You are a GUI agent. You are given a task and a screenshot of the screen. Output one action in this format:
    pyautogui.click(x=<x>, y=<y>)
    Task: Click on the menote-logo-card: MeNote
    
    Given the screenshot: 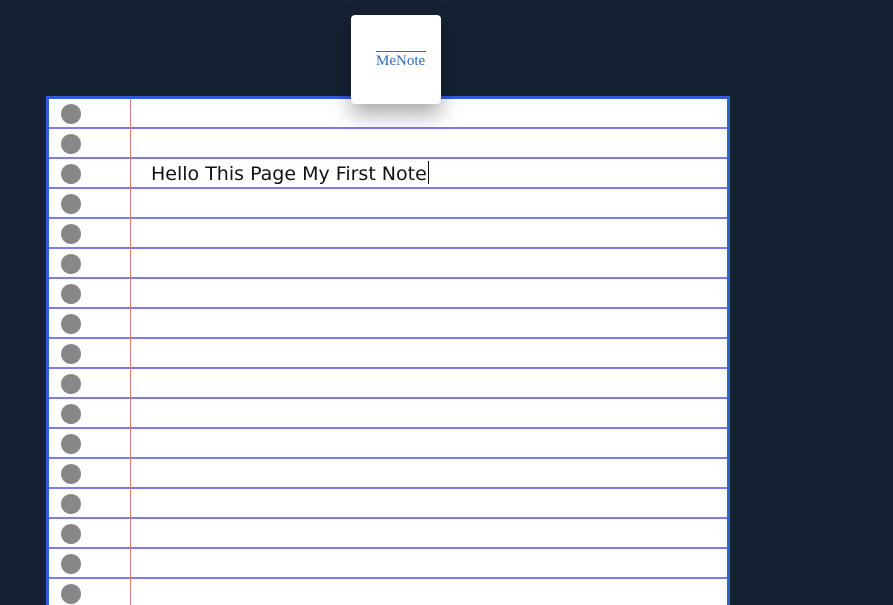 What is the action you would take?
    pyautogui.click(x=396, y=59)
    